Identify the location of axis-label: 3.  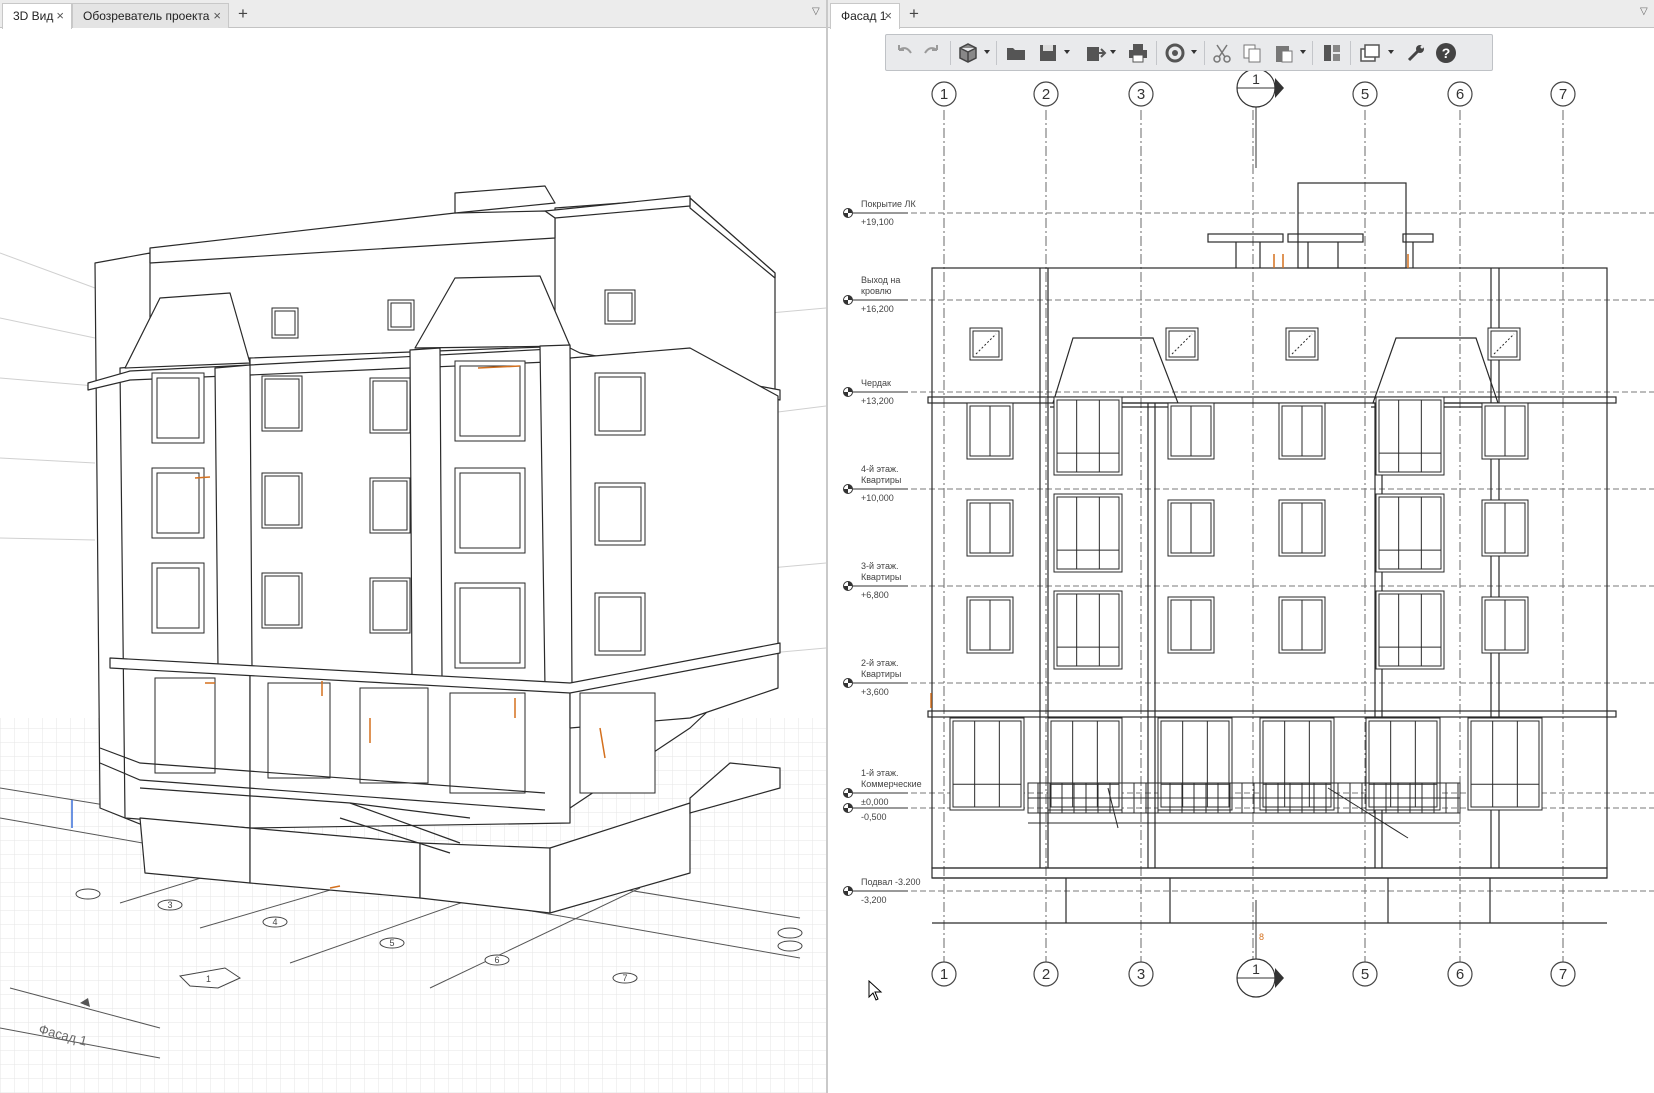
(1141, 94).